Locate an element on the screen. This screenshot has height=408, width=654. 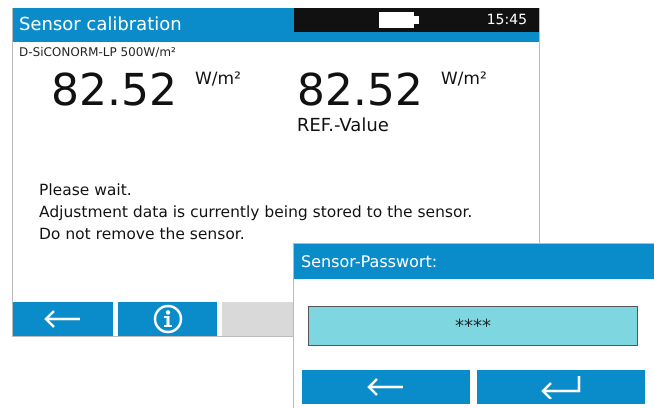
info-icon is located at coordinates (167, 319).